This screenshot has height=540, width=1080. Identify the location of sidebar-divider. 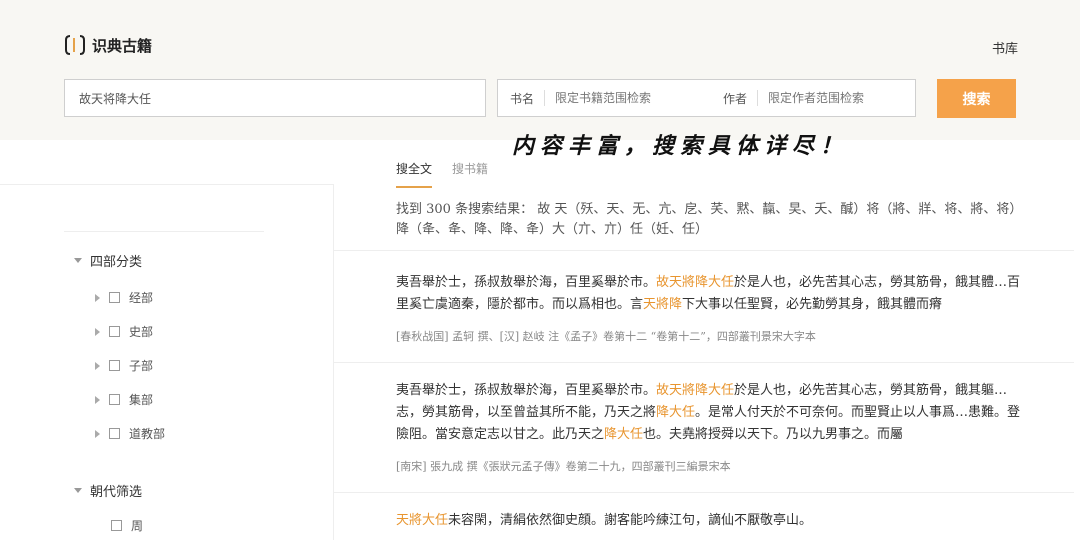
(164, 231).